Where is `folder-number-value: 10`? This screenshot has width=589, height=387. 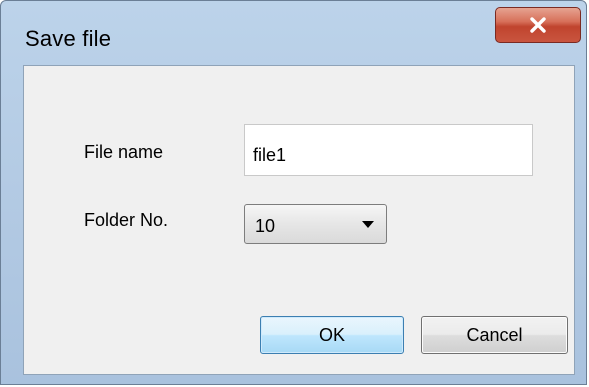
folder-number-value: 10 is located at coordinates (265, 226).